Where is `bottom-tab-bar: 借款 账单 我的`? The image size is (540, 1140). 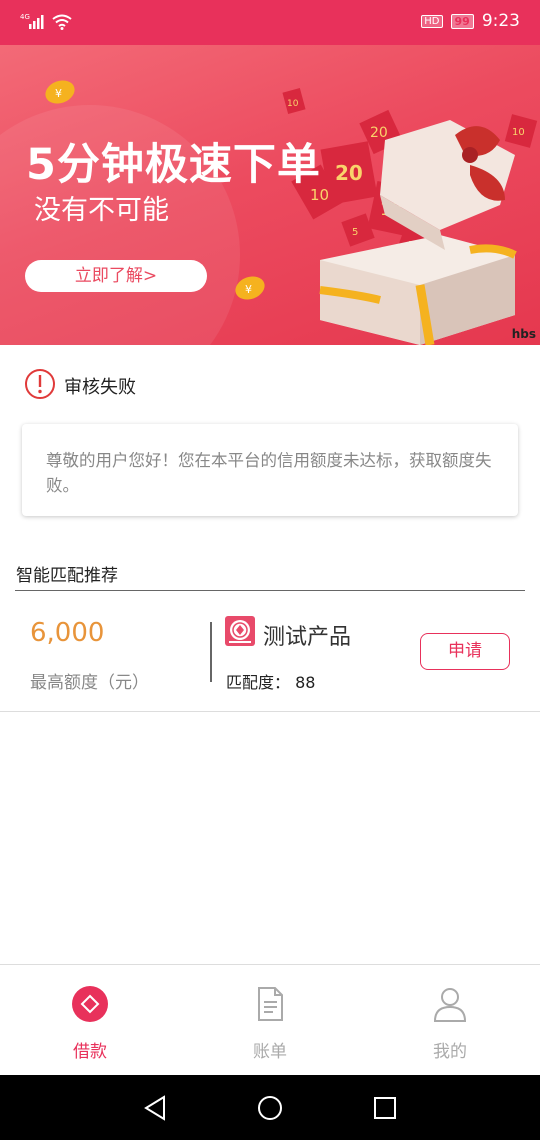
bottom-tab-bar: 借款 账单 我的 is located at coordinates (270, 1020).